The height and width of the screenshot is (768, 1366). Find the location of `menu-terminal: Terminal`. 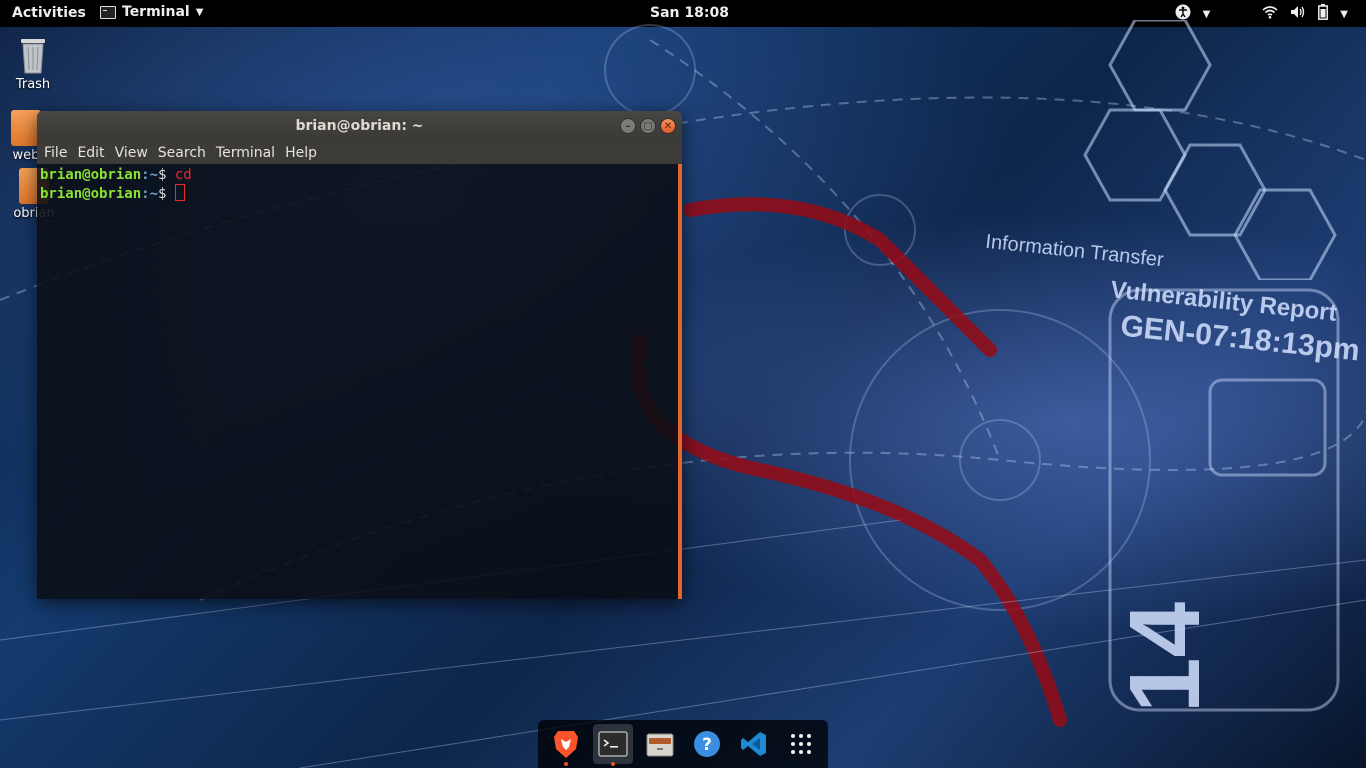

menu-terminal: Terminal is located at coordinates (245, 153).